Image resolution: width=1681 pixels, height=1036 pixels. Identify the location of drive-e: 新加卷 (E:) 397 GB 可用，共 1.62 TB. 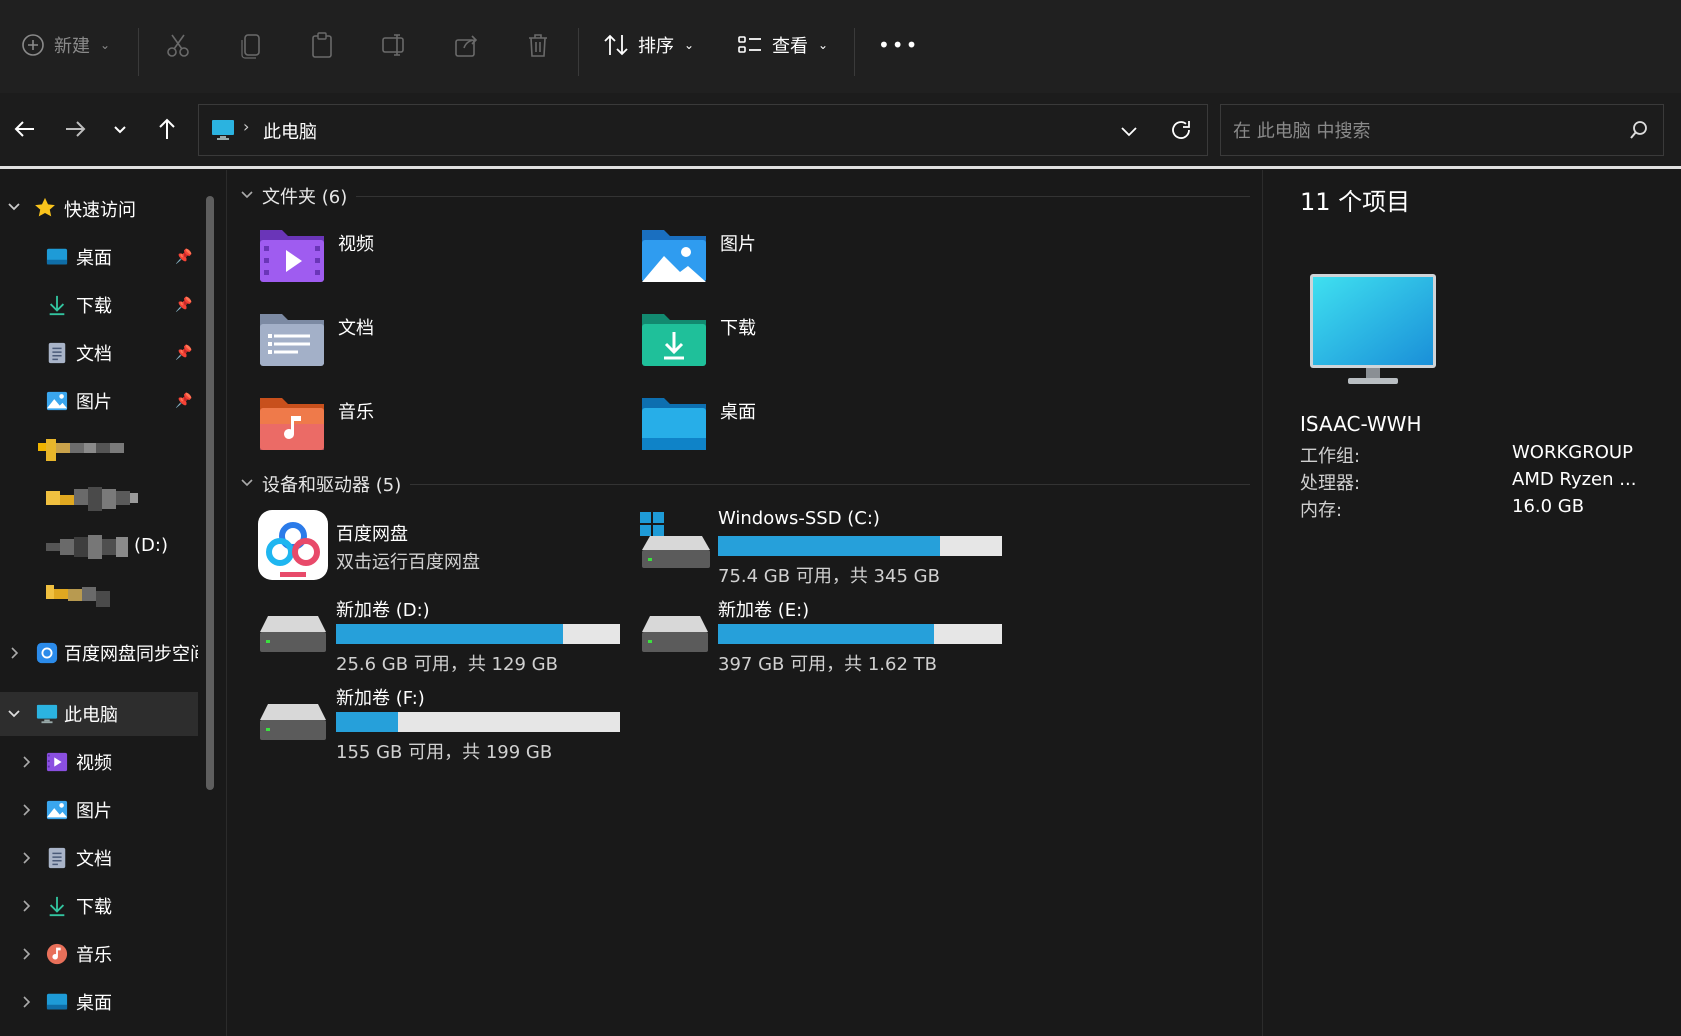
(823, 635).